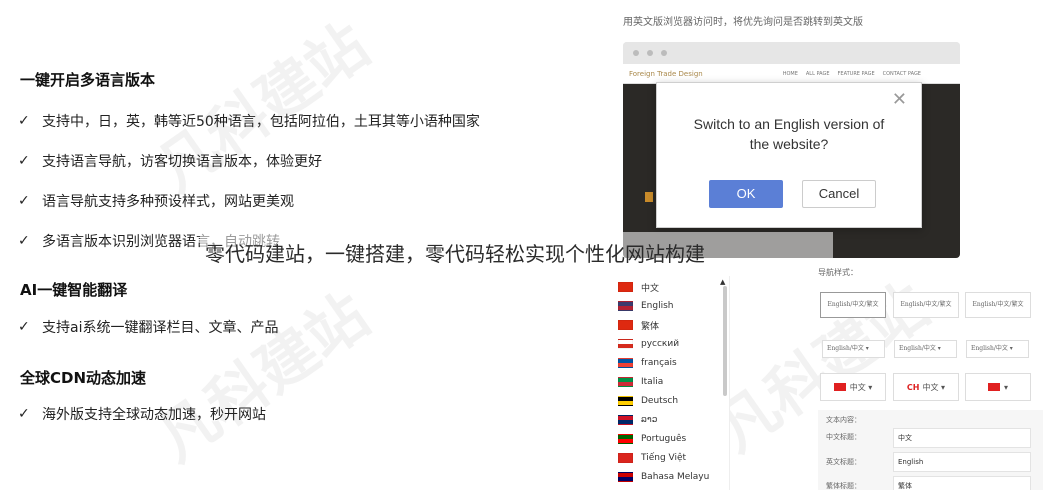  I want to click on feature-item: ✓ 支持中，日，英，韩等近50种语言，包括阿拉伯，土耳其等小语种国家, so click(249, 121).